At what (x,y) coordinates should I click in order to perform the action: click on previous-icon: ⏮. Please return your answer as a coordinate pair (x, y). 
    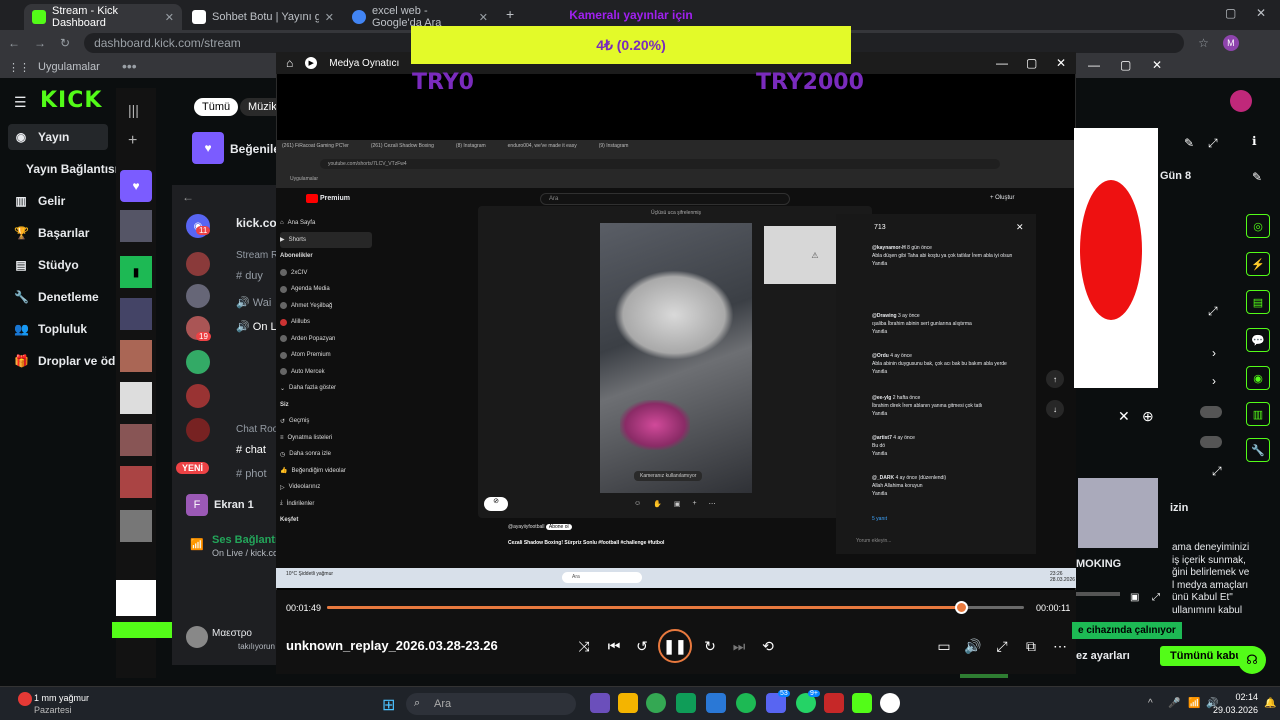
    Looking at the image, I should click on (614, 646).